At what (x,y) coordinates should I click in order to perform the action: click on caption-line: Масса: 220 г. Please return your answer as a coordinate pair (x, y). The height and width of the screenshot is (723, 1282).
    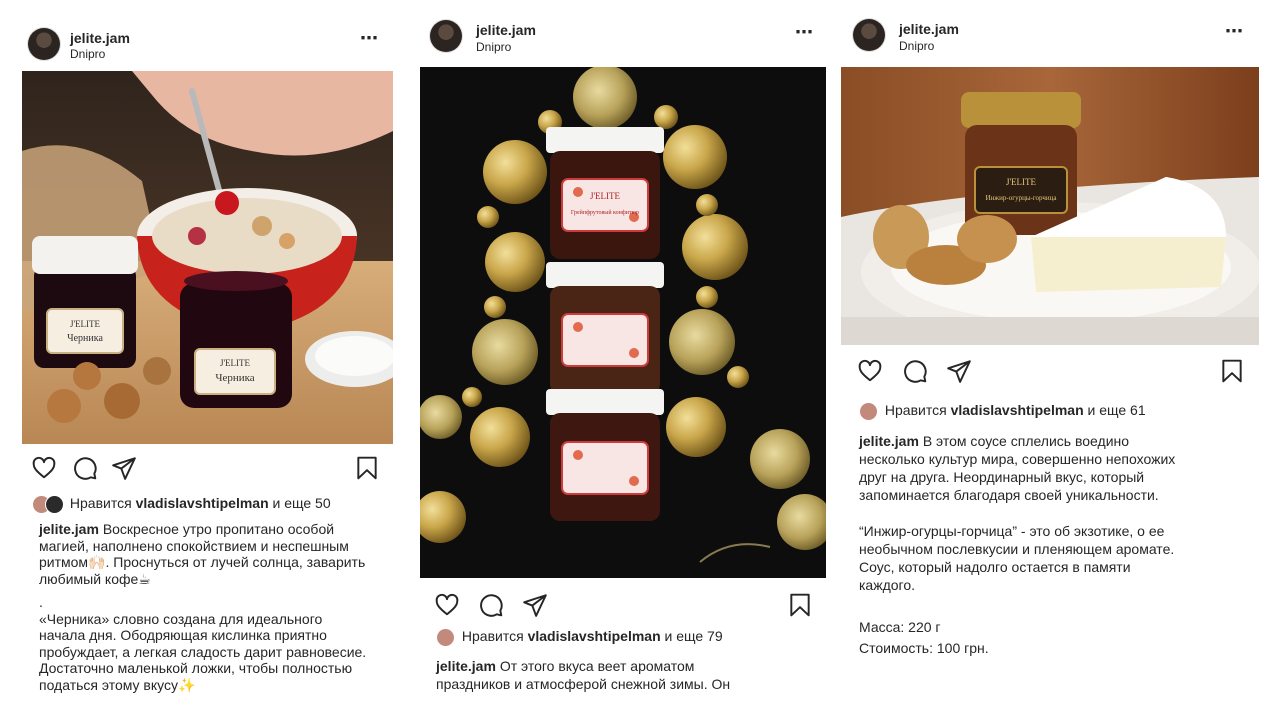
    Looking at the image, I should click on (900, 627).